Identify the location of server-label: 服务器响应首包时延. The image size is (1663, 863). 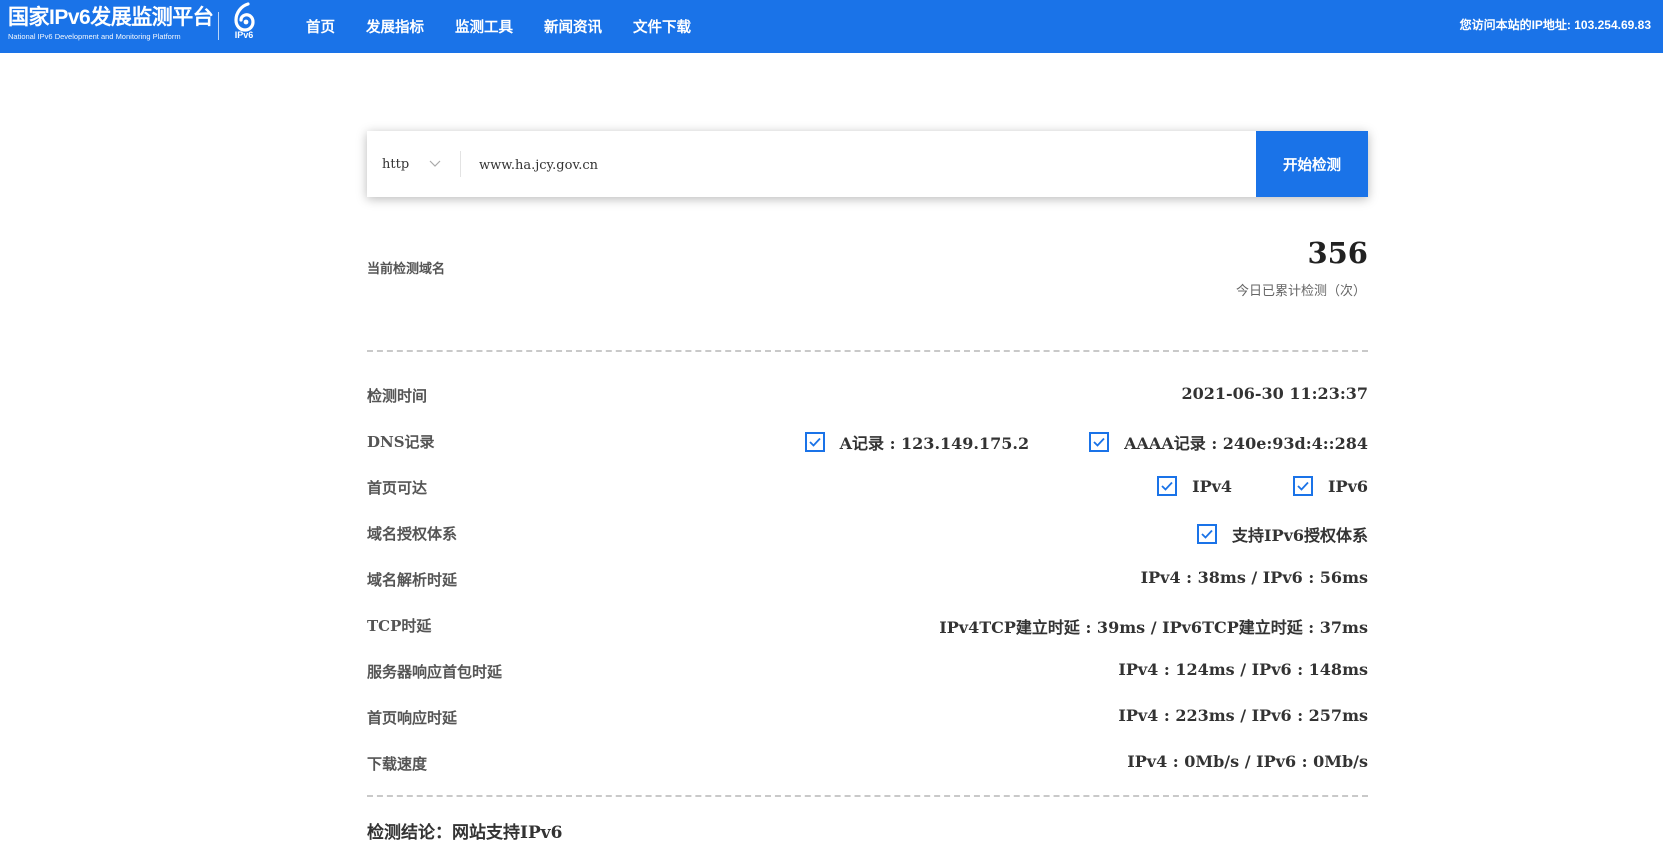
(435, 672).